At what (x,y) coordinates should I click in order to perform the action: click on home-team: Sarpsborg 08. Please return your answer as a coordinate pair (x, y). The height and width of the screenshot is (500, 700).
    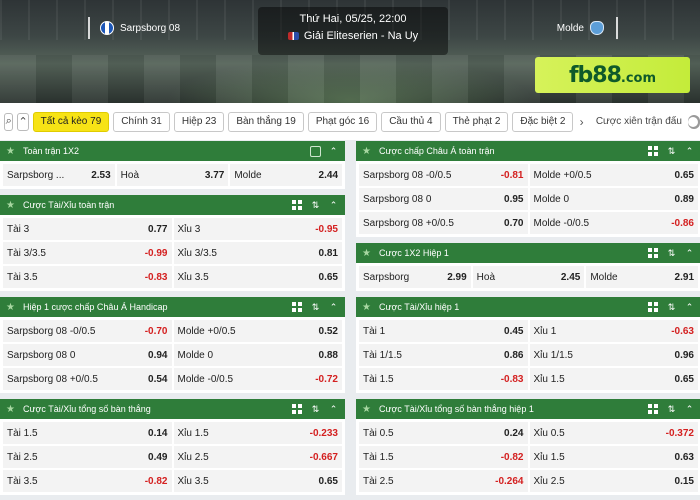
    Looking at the image, I should click on (134, 28).